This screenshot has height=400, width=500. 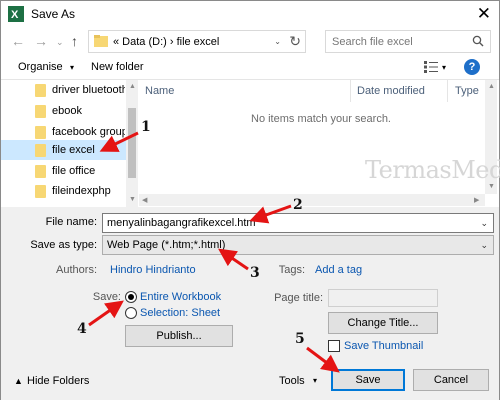 What do you see at coordinates (315, 380) in the screenshot?
I see `tools-dropdown-icon: ▾` at bounding box center [315, 380].